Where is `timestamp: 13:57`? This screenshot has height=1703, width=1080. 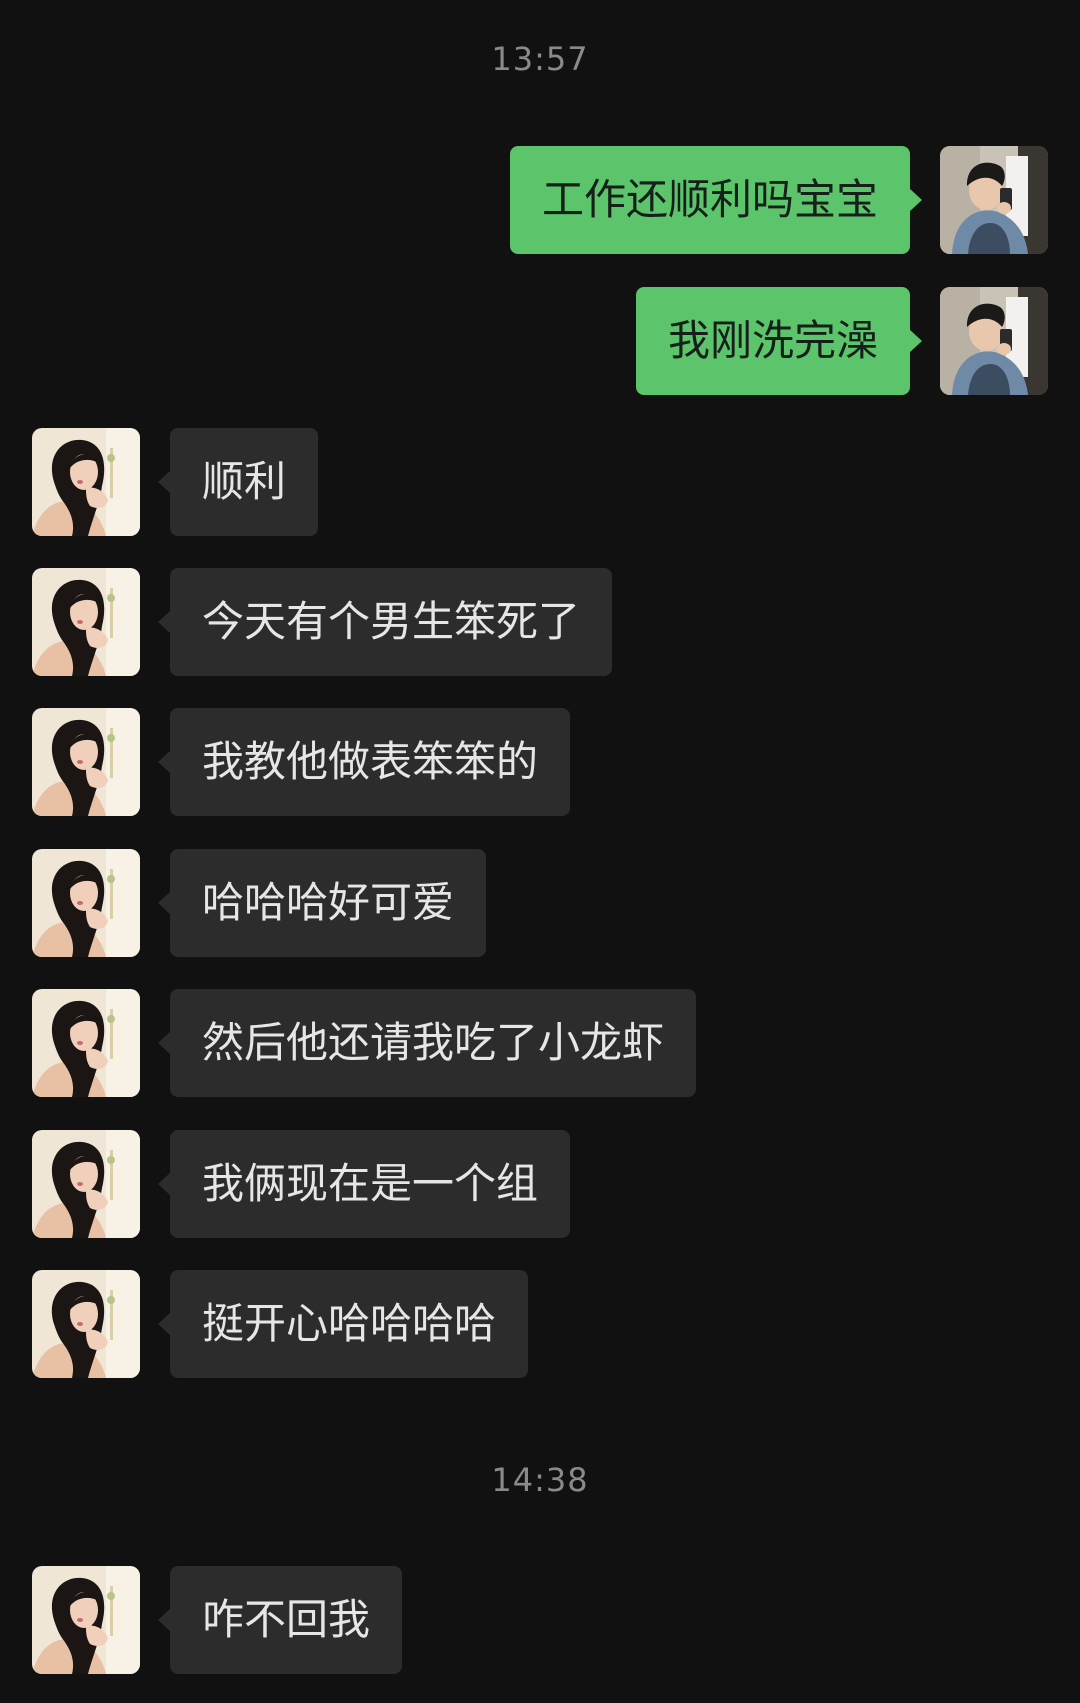
timestamp: 13:57 is located at coordinates (540, 59).